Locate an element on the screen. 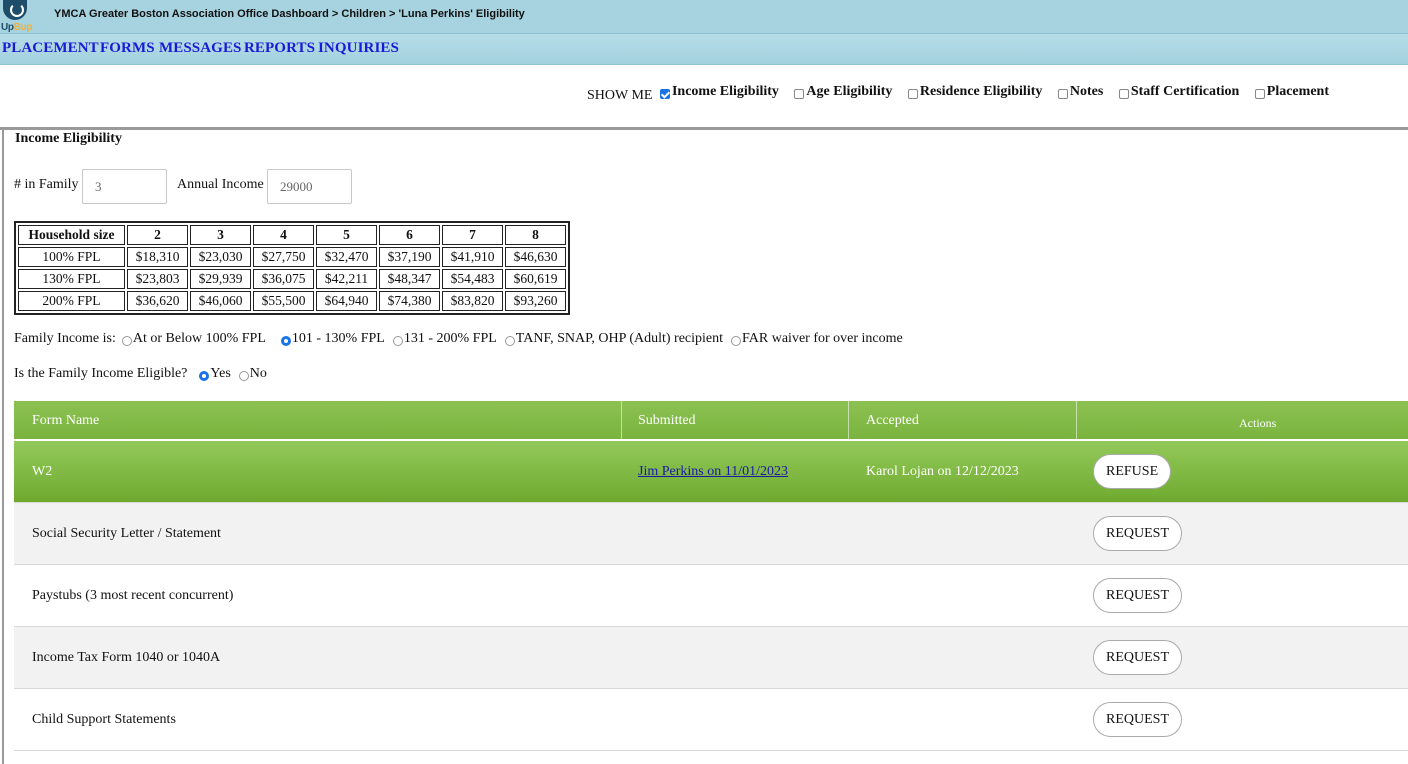 The width and height of the screenshot is (1408, 764). fpl-header-cell: 5 is located at coordinates (346, 235).